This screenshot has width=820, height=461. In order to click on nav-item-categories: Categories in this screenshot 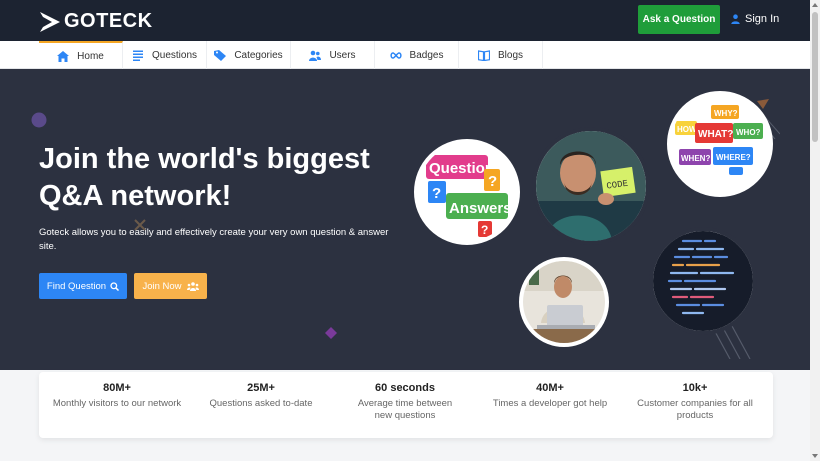, I will do `click(249, 55)`.